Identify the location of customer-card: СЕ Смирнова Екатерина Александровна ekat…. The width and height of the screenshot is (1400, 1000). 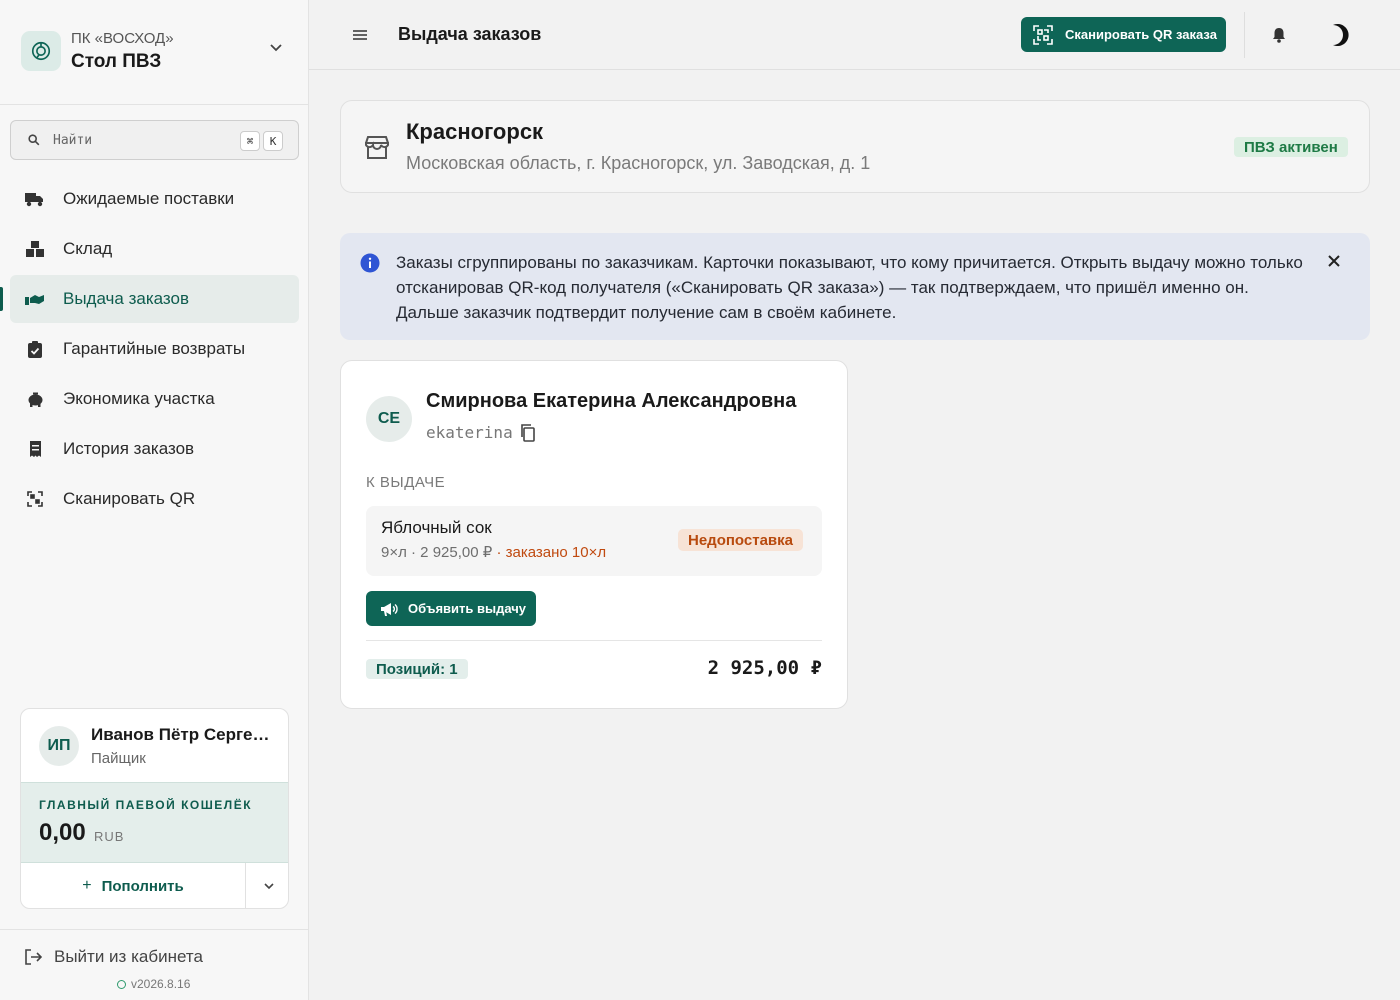
(594, 534).